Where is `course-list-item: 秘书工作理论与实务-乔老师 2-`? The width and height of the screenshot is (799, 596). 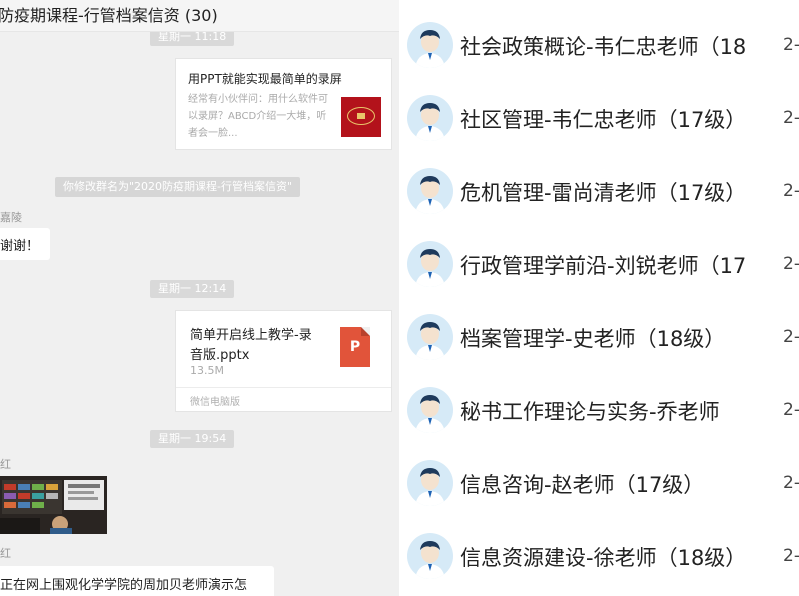 course-list-item: 秘书工作理论与实务-乔老师 2- is located at coordinates (599, 409).